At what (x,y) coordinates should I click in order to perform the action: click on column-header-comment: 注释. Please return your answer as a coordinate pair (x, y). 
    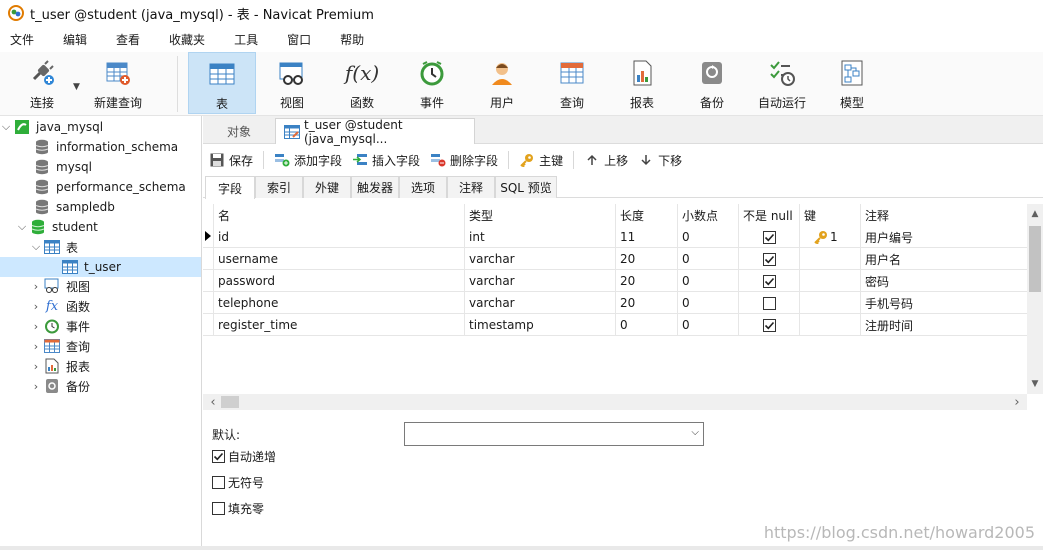
    Looking at the image, I should click on (943, 215).